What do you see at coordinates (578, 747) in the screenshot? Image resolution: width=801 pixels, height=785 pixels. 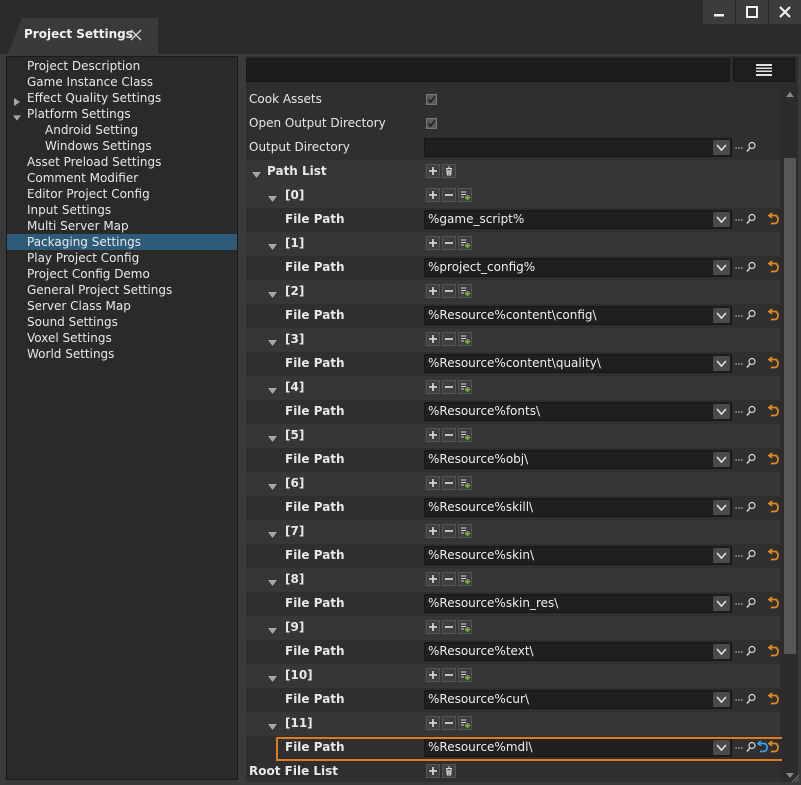 I see `file-path-field: %Resource%mdl\` at bounding box center [578, 747].